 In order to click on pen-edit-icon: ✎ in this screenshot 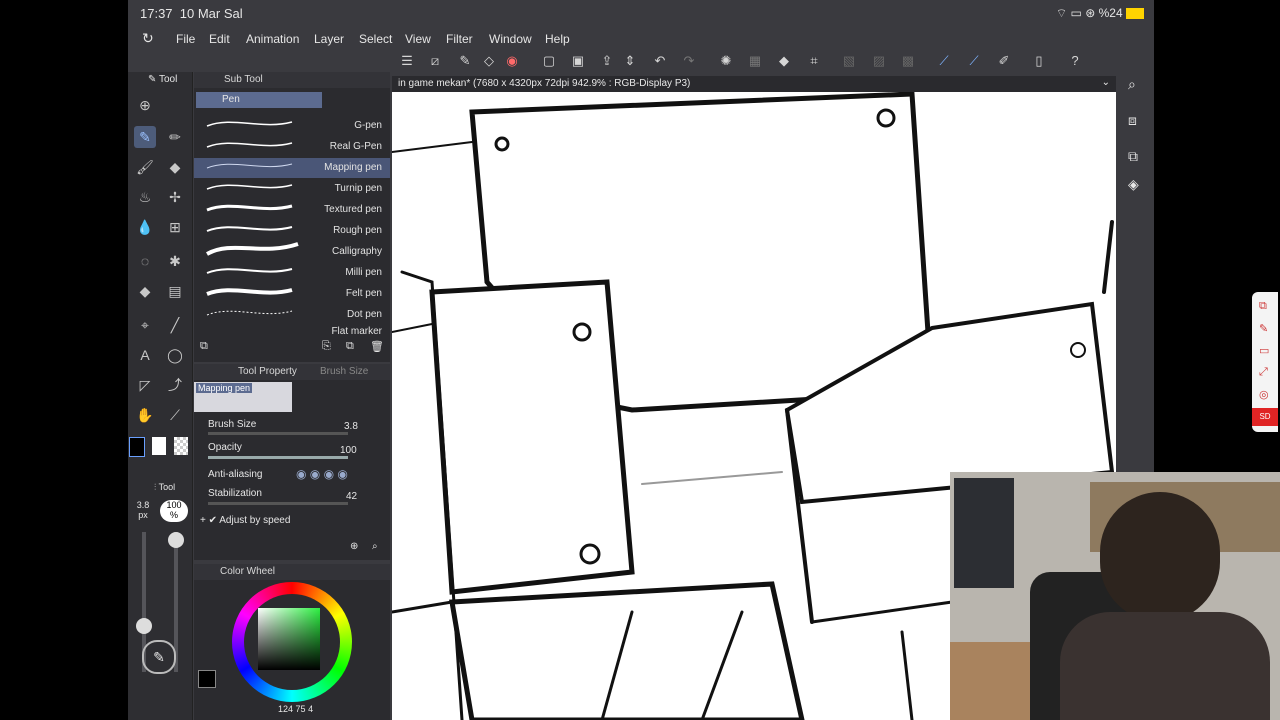, I will do `click(465, 61)`.